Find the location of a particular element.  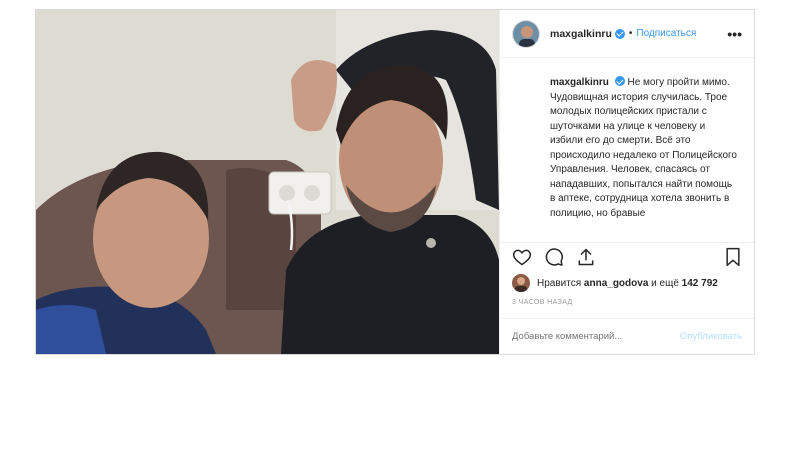

comment-row: Опубликовать is located at coordinates (627, 336).